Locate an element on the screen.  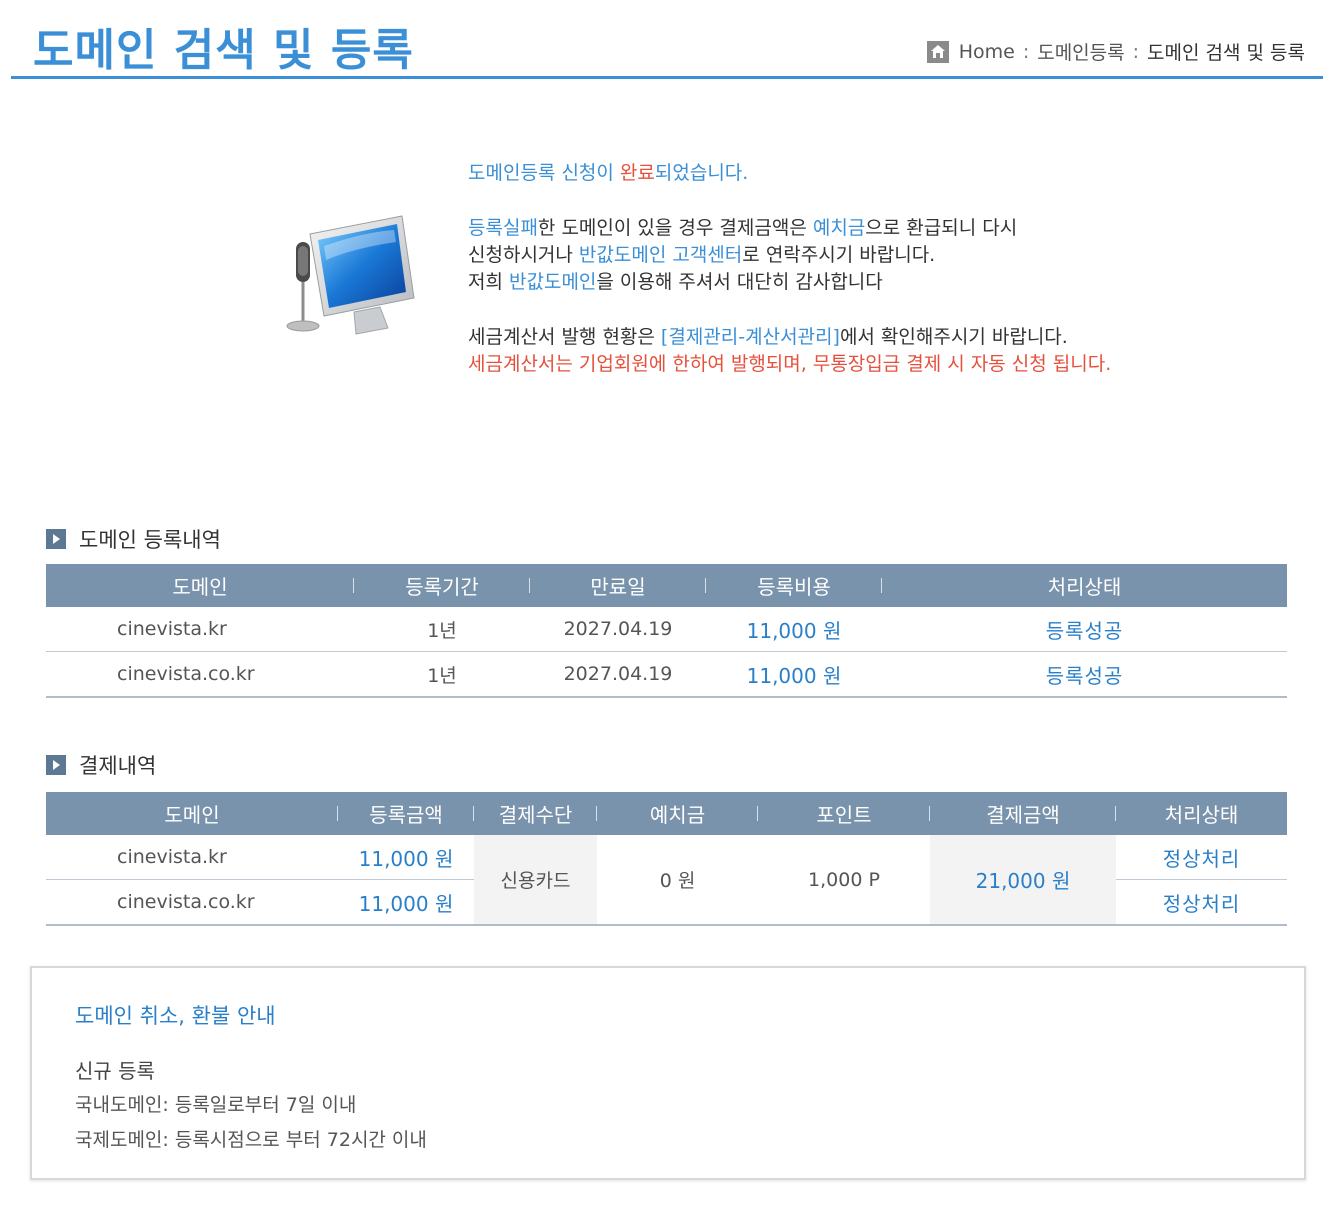
notice-text: 저희 is located at coordinates (488, 282).